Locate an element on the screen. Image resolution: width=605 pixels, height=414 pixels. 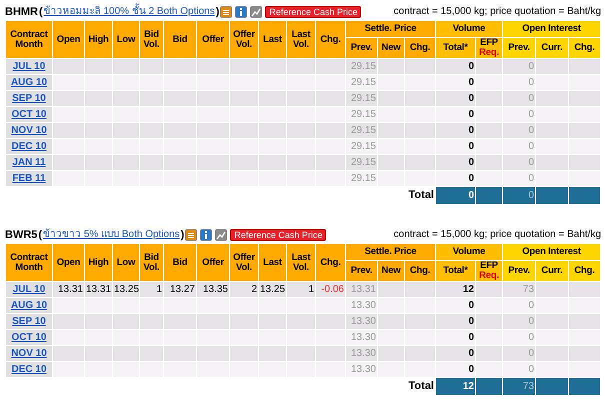
column-group-header: Open Interest is located at coordinates (551, 29).